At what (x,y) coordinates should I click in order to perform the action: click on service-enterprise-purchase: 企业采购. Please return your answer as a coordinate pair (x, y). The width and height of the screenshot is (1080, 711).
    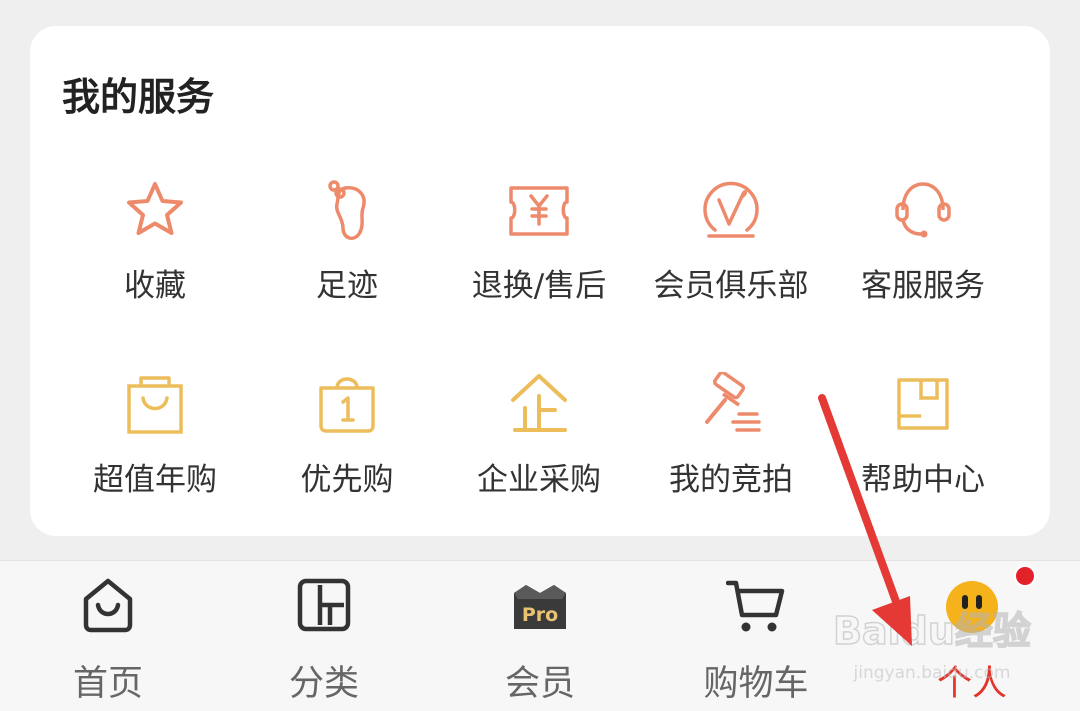
    Looking at the image, I should click on (539, 442).